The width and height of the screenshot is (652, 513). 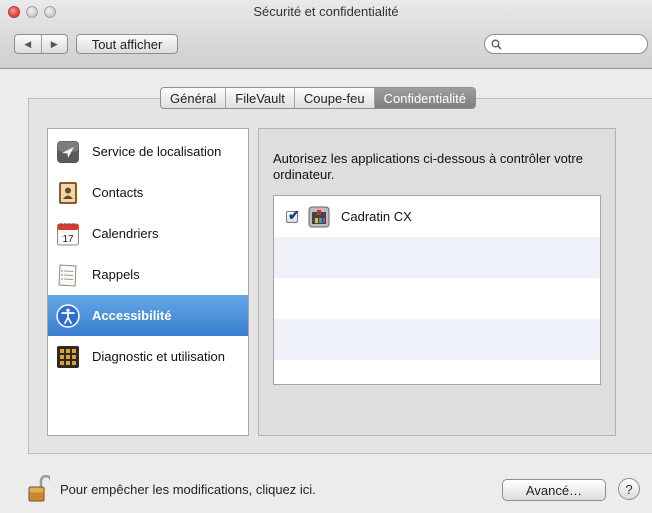 I want to click on sidebar-item-location: Service de localisation, so click(x=148, y=151).